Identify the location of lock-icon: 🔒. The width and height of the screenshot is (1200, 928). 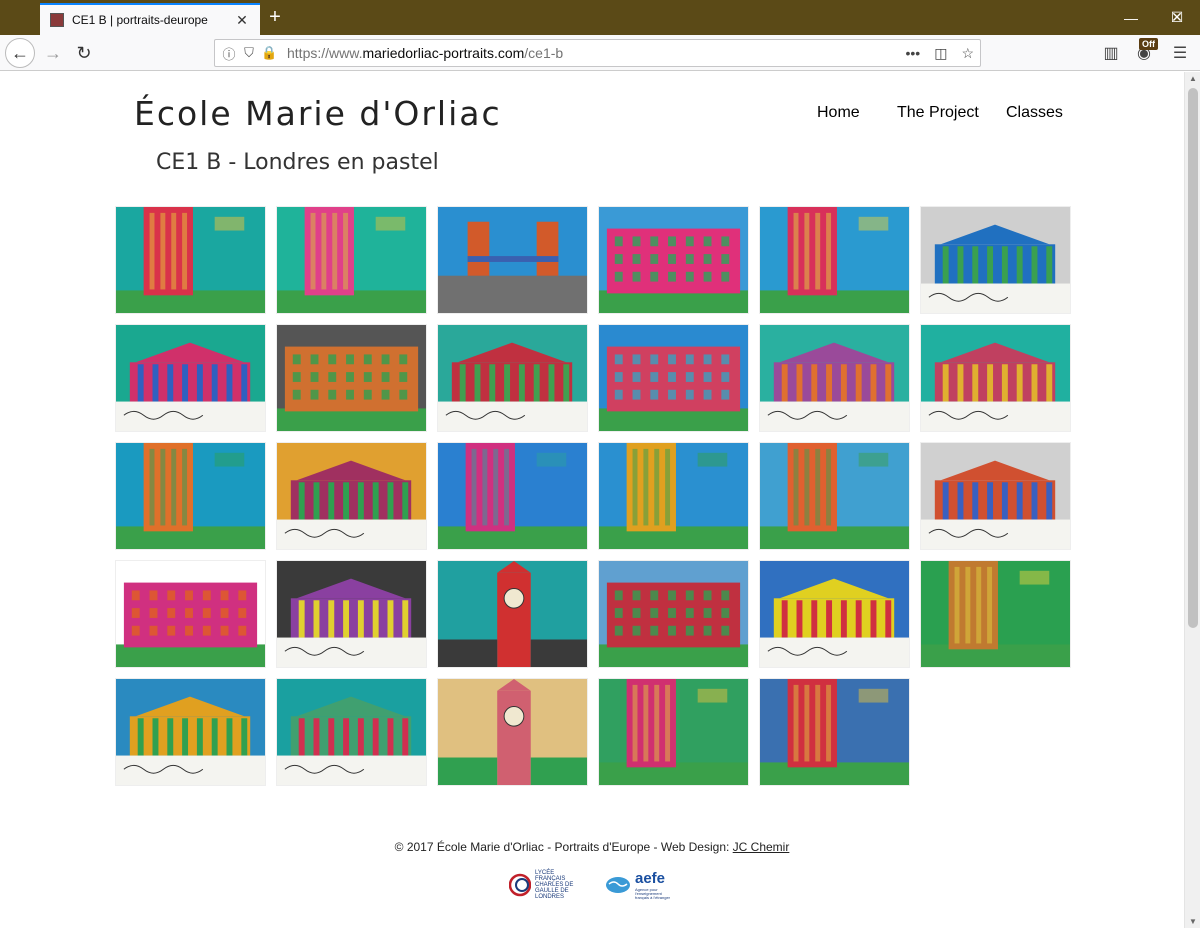
(269, 53).